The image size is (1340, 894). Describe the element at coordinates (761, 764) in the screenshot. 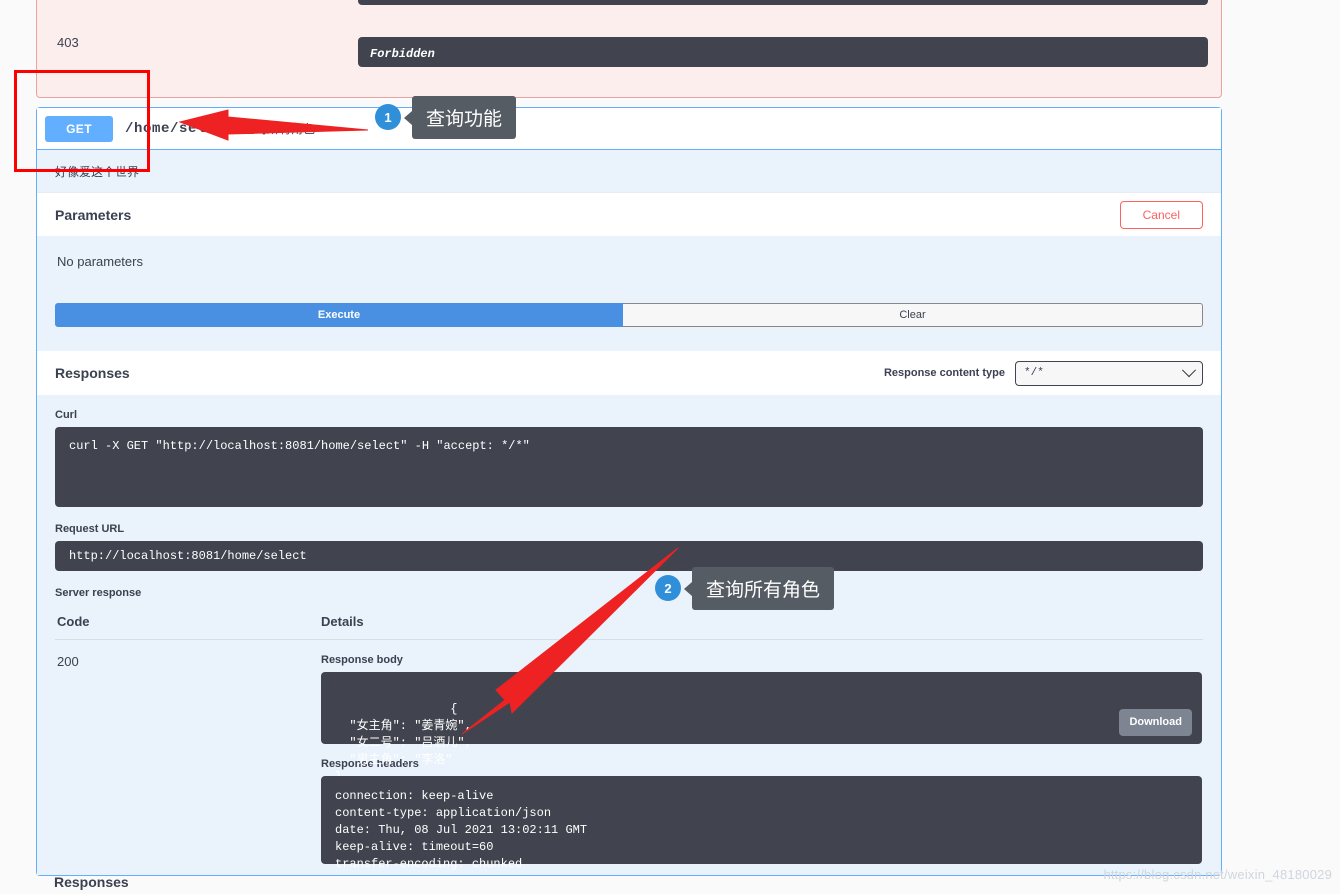

I see `response-headers-label: Response headers` at that location.